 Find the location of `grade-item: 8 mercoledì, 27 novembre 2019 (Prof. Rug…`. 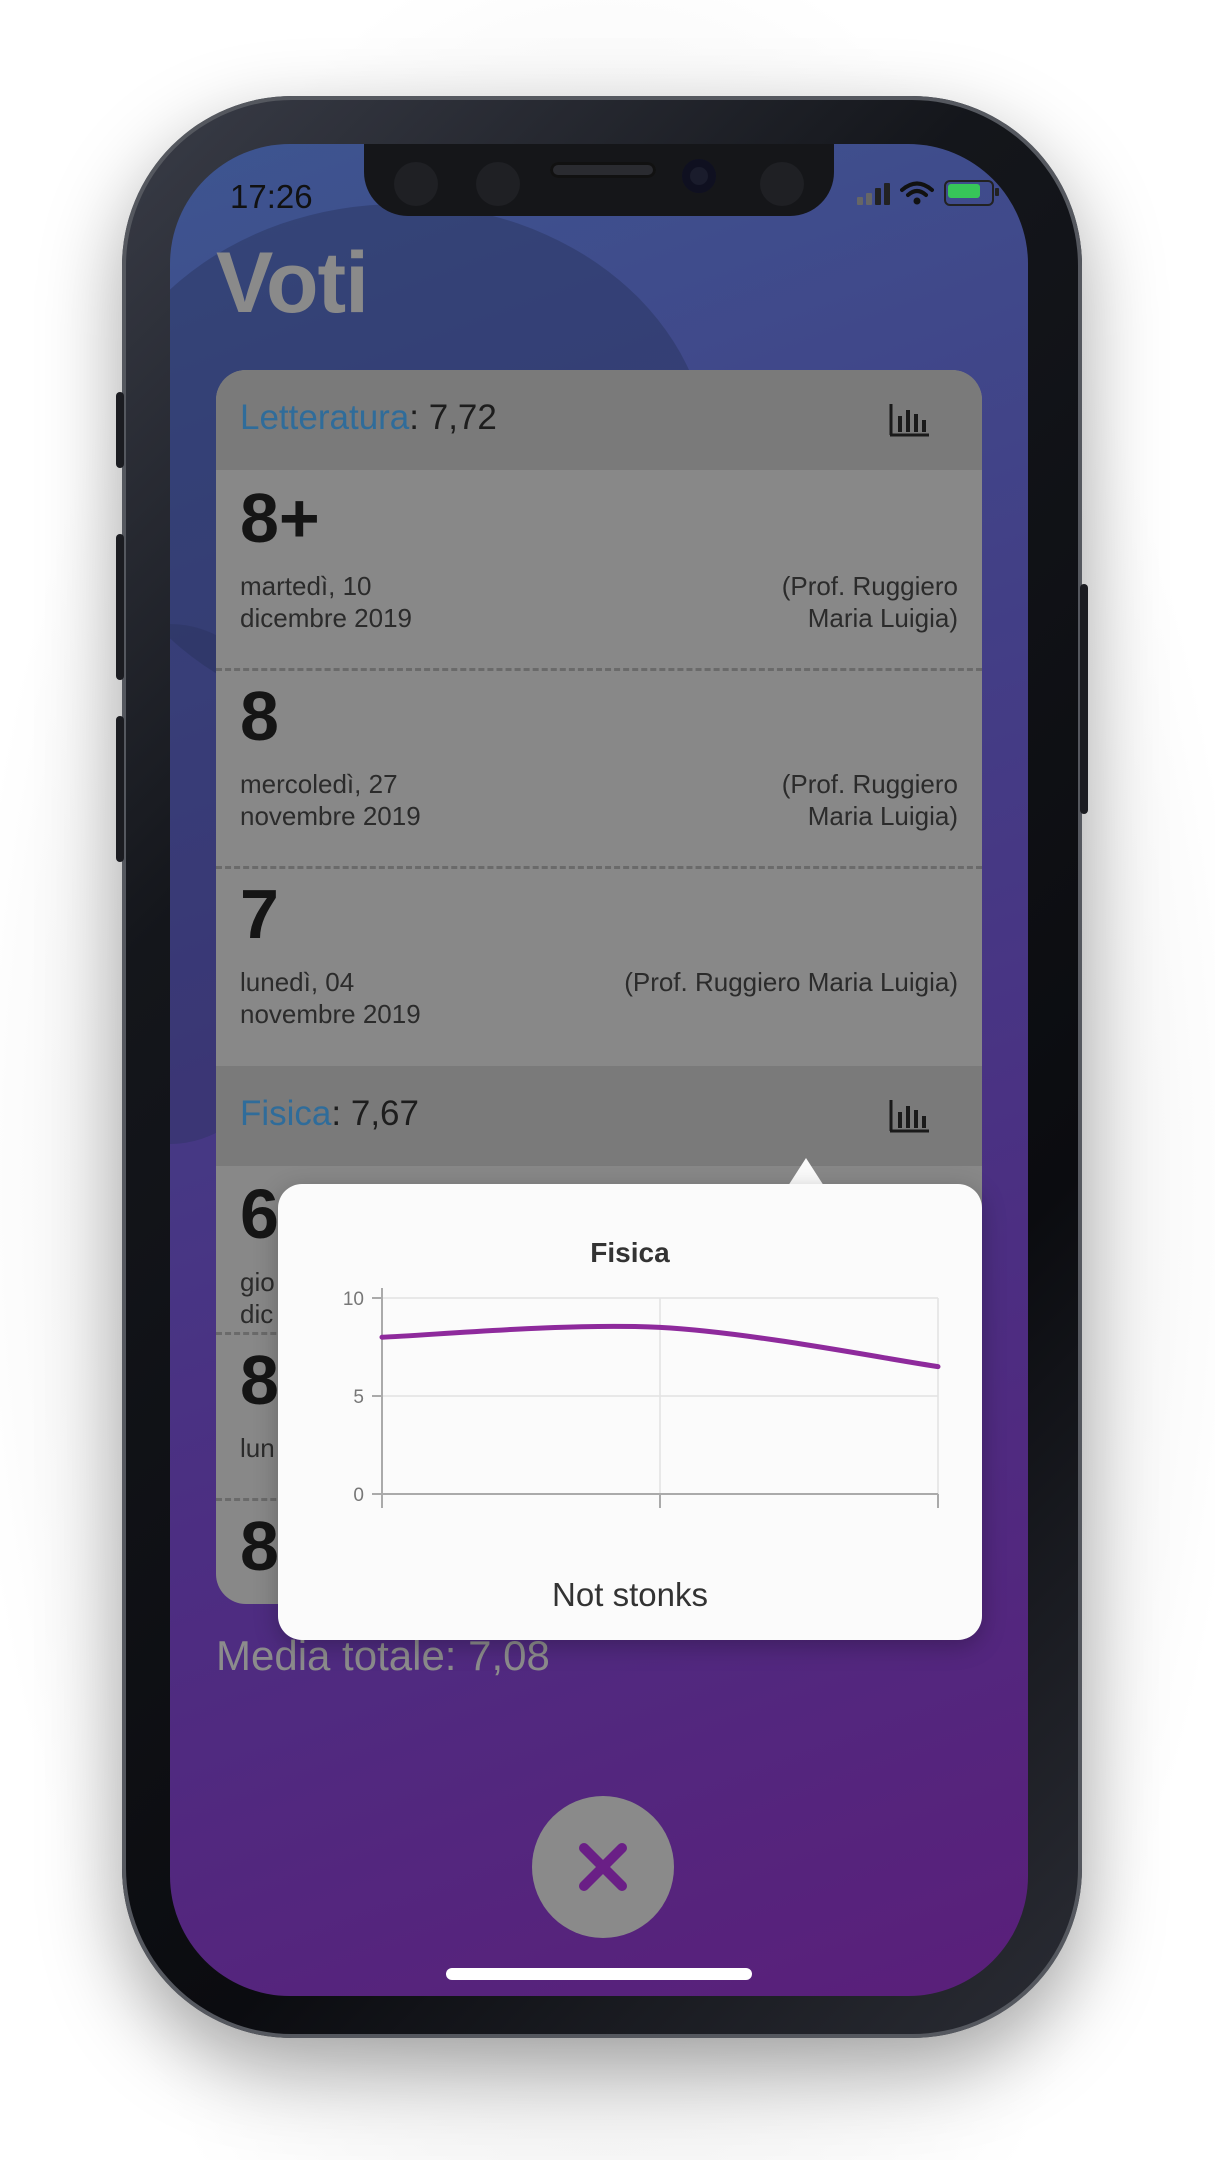

grade-item: 8 mercoledì, 27 novembre 2019 (Prof. Rug… is located at coordinates (599, 767).